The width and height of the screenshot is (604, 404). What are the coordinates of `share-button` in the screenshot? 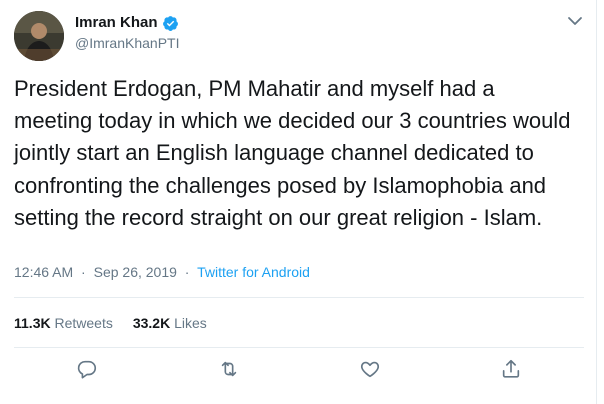 It's located at (512, 370).